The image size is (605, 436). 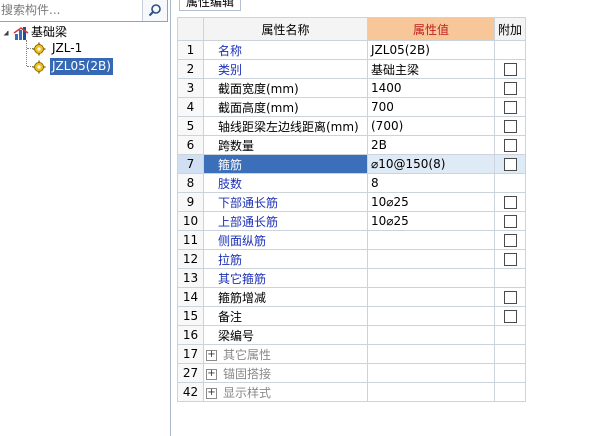 I want to click on search-input, so click(x=72, y=10).